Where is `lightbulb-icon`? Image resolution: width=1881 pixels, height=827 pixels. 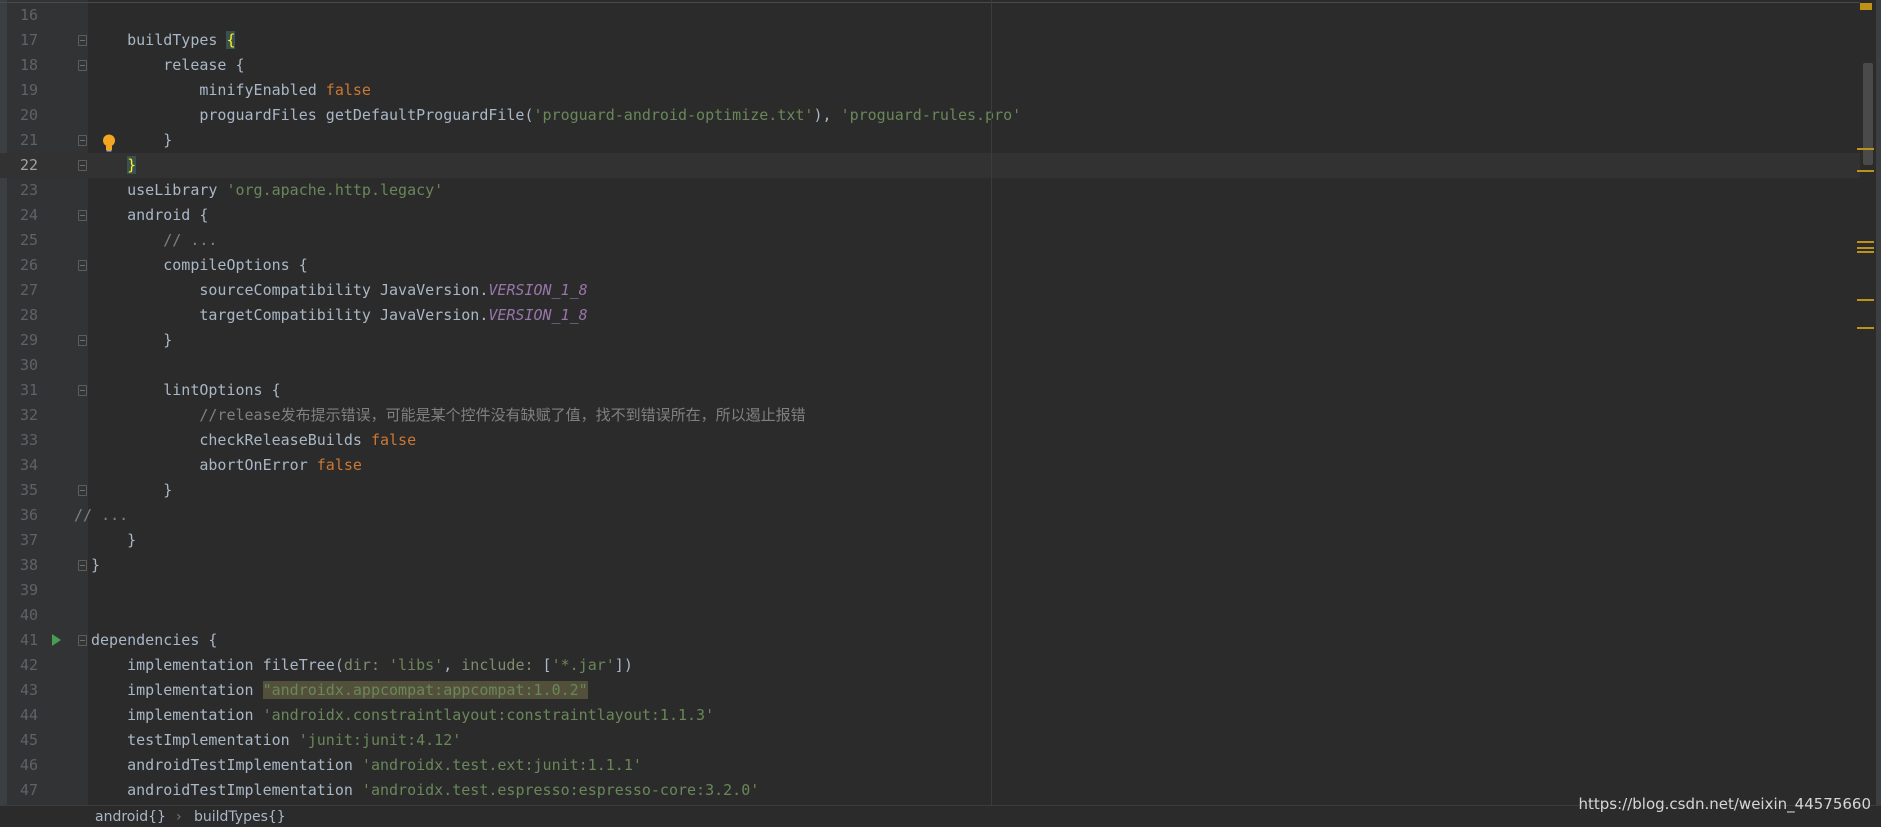 lightbulb-icon is located at coordinates (109, 145).